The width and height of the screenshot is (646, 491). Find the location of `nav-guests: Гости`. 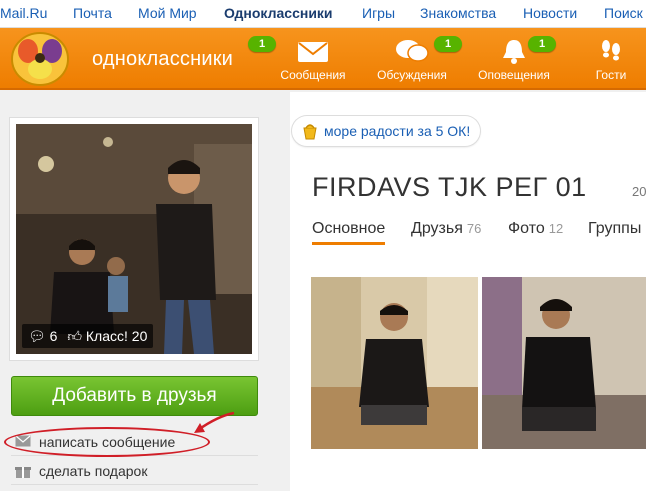

nav-guests: Гости is located at coordinates (611, 60).